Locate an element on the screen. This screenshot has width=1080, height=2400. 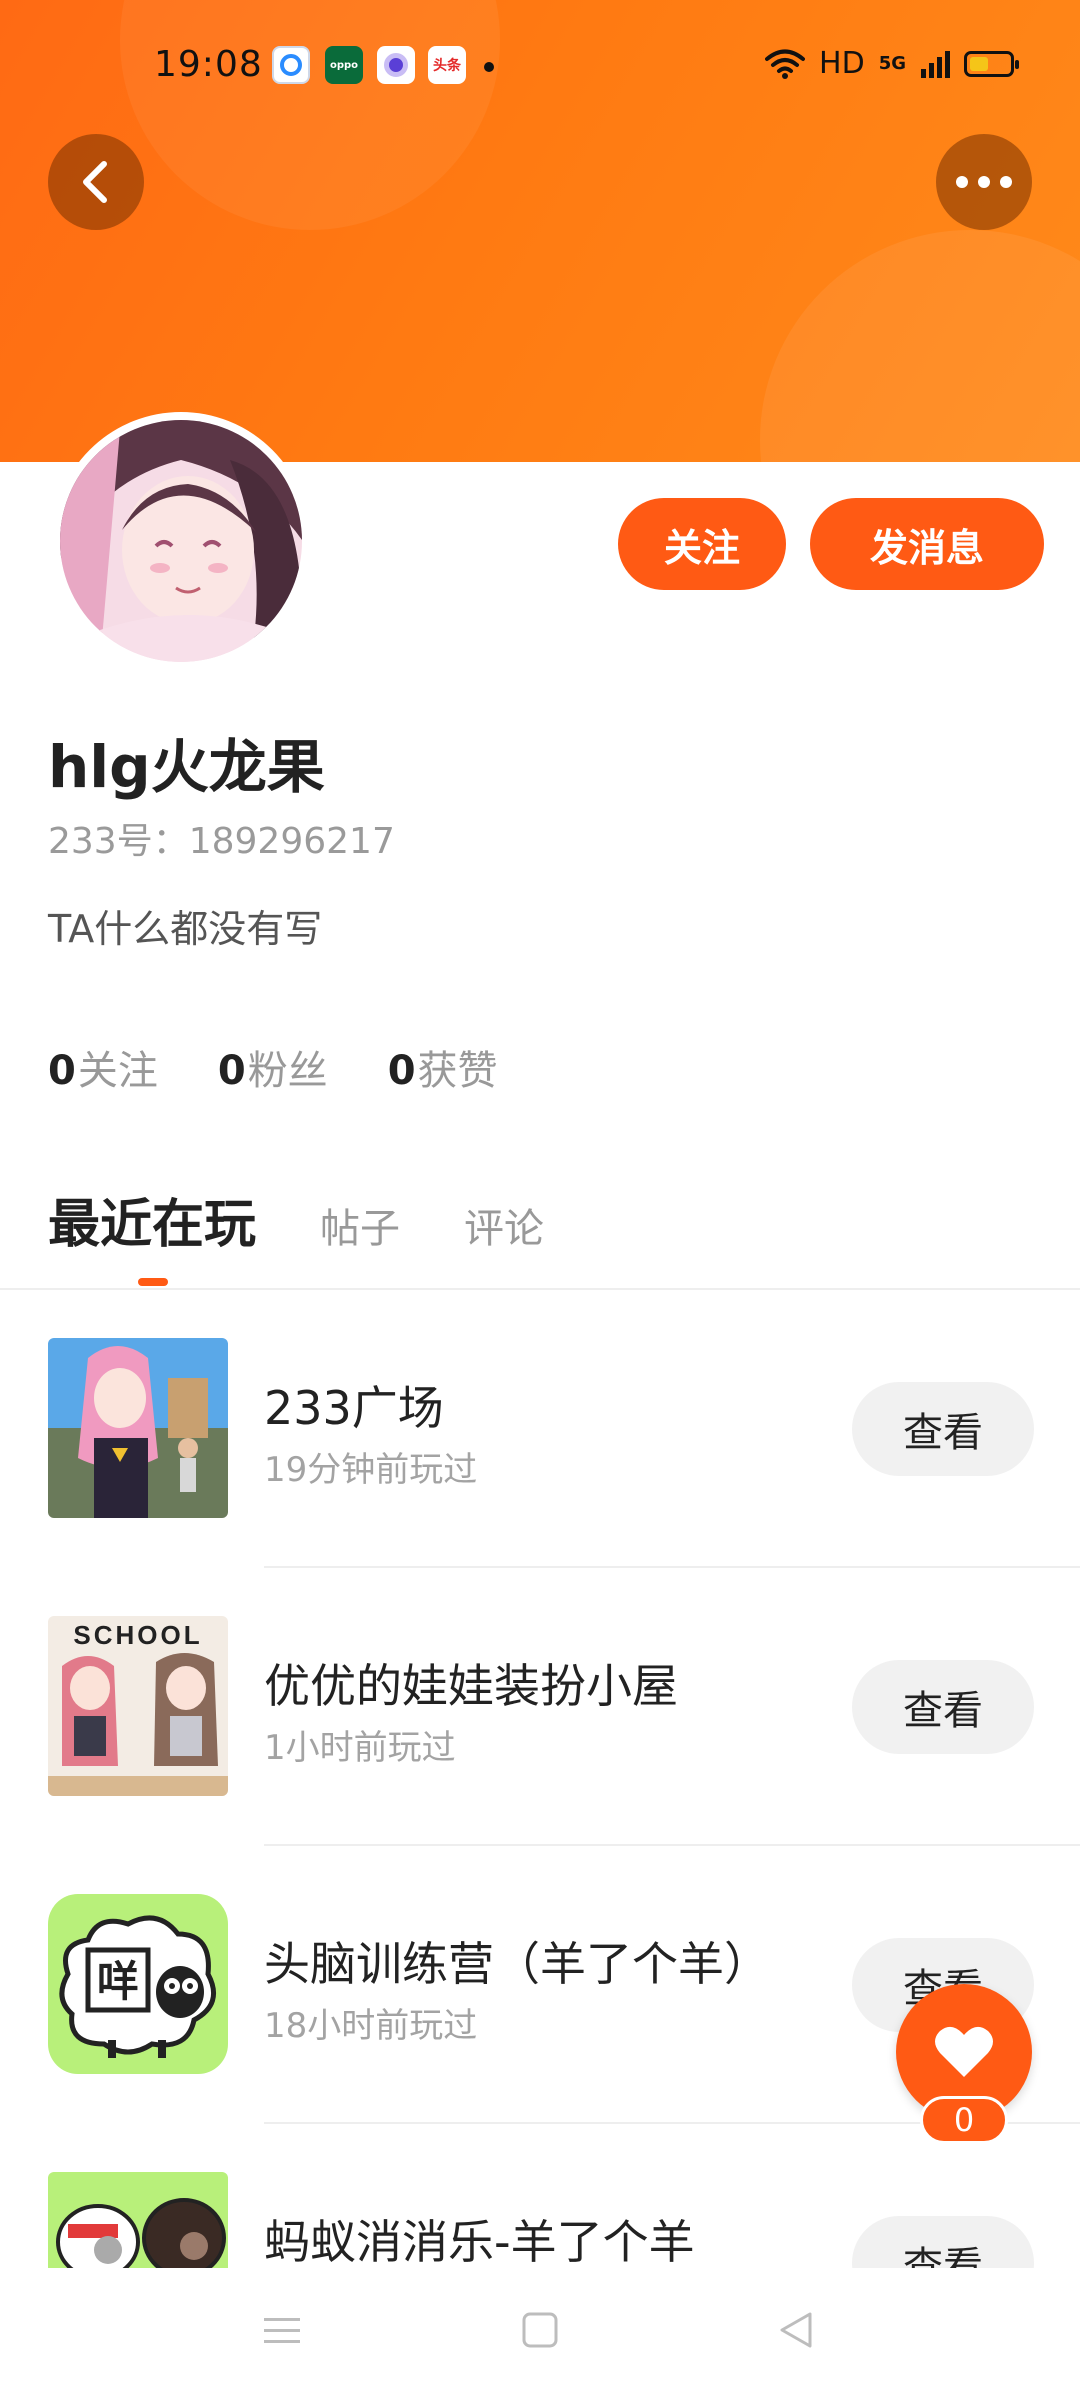
status-time: 19:08 is located at coordinates (208, 64).